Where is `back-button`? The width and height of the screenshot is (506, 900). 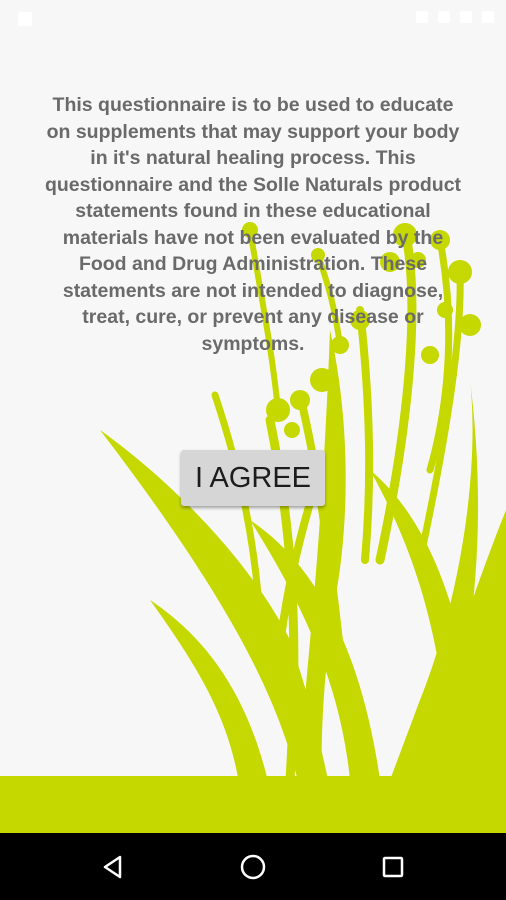
back-button is located at coordinates (113, 866).